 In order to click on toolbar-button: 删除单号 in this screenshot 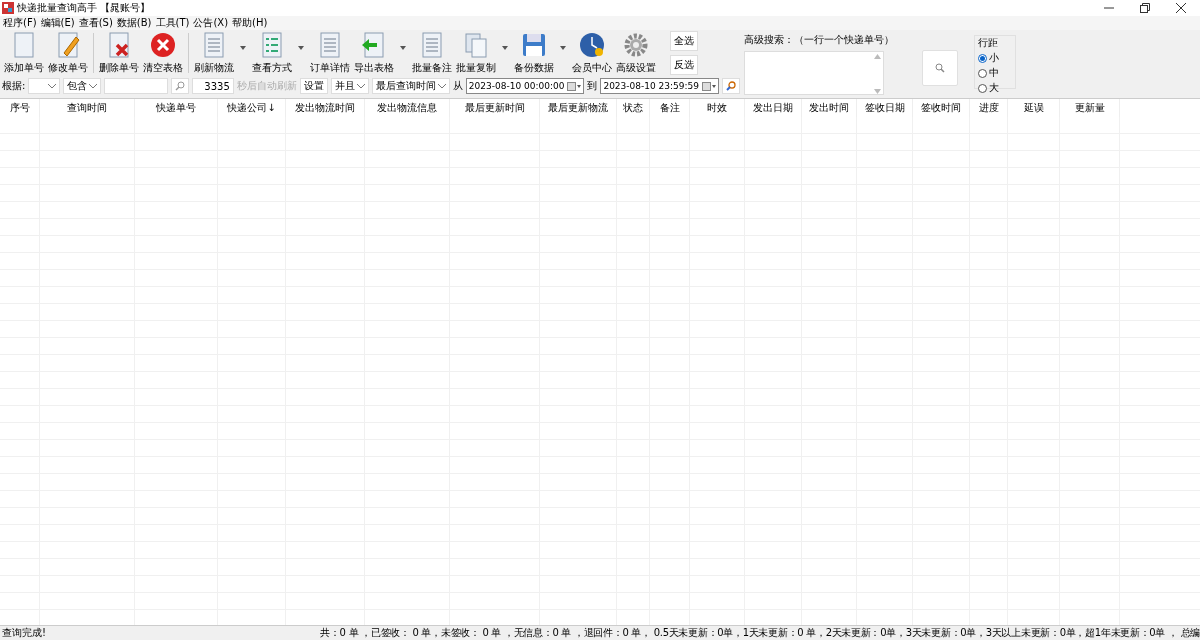, I will do `click(119, 53)`.